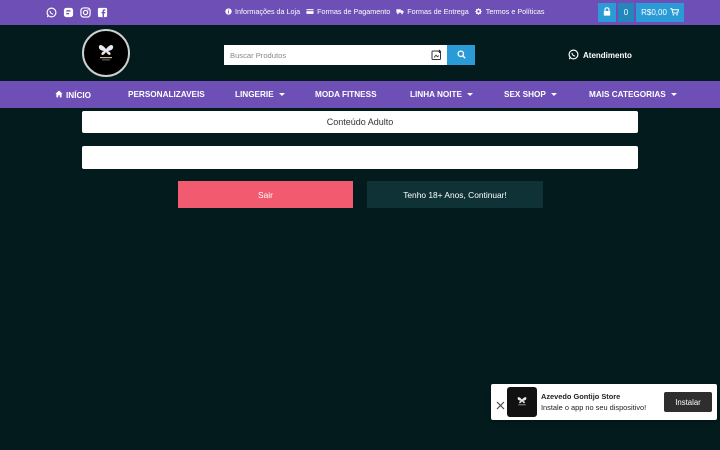 This screenshot has width=720, height=450. Describe the element at coordinates (479, 12) in the screenshot. I see `gear-icon` at that location.